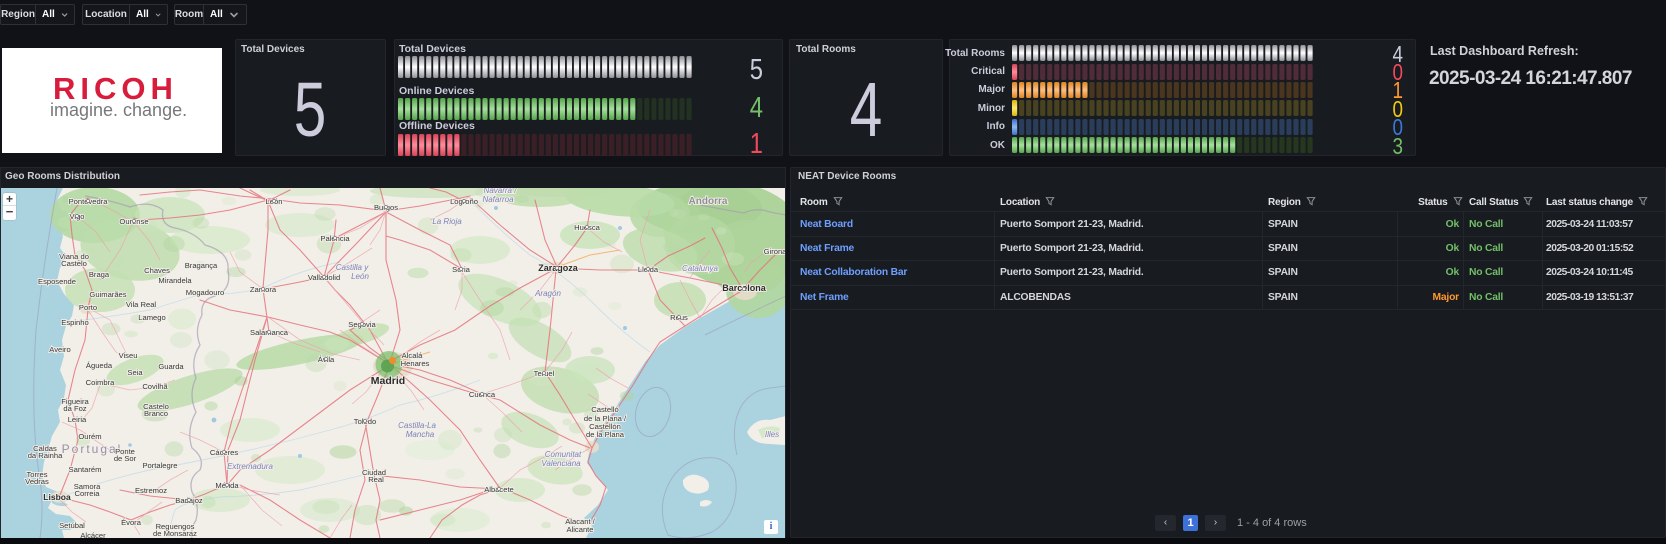 This screenshot has height=544, width=1666. I want to click on svg-text: Navarra /, so click(501, 191).